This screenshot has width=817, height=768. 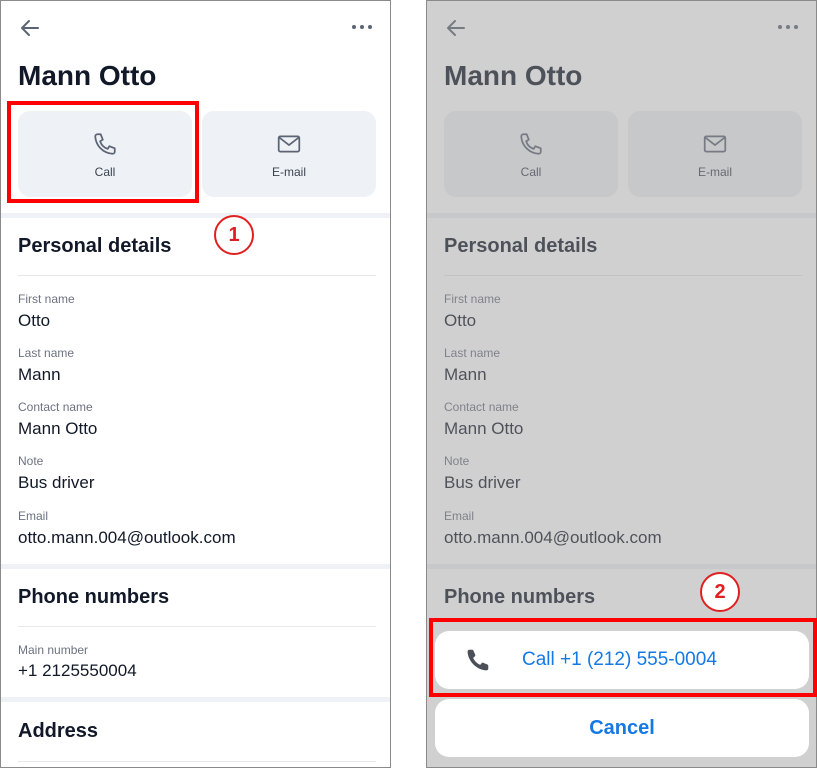 What do you see at coordinates (94, 597) in the screenshot?
I see `phone-numbers-heading: Phone numbers` at bounding box center [94, 597].